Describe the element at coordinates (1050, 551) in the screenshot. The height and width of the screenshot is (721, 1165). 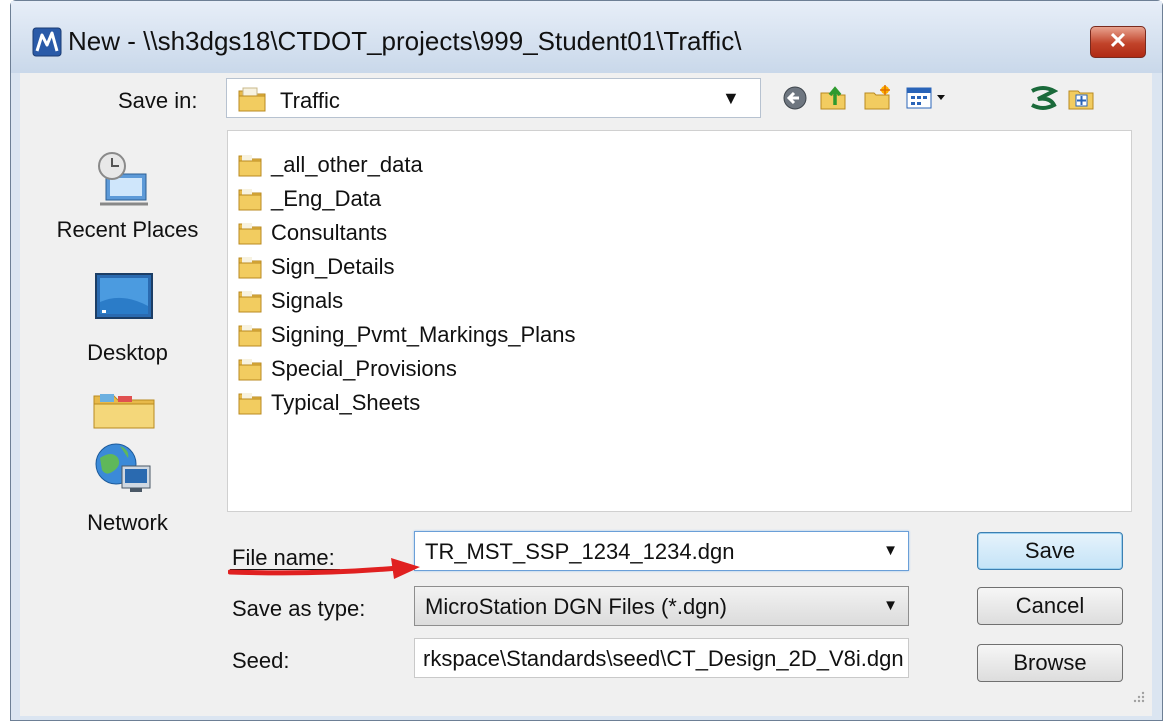
I see `save-button: Save` at that location.